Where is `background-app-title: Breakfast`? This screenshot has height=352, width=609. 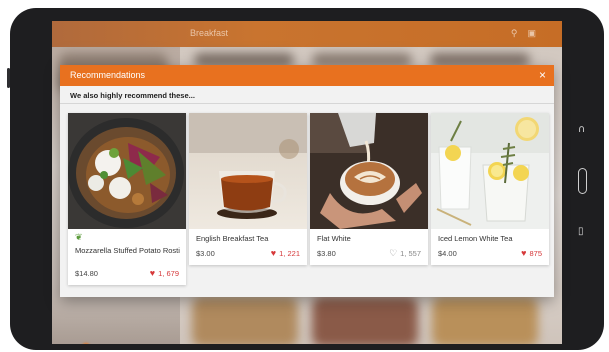 background-app-title: Breakfast is located at coordinates (209, 33).